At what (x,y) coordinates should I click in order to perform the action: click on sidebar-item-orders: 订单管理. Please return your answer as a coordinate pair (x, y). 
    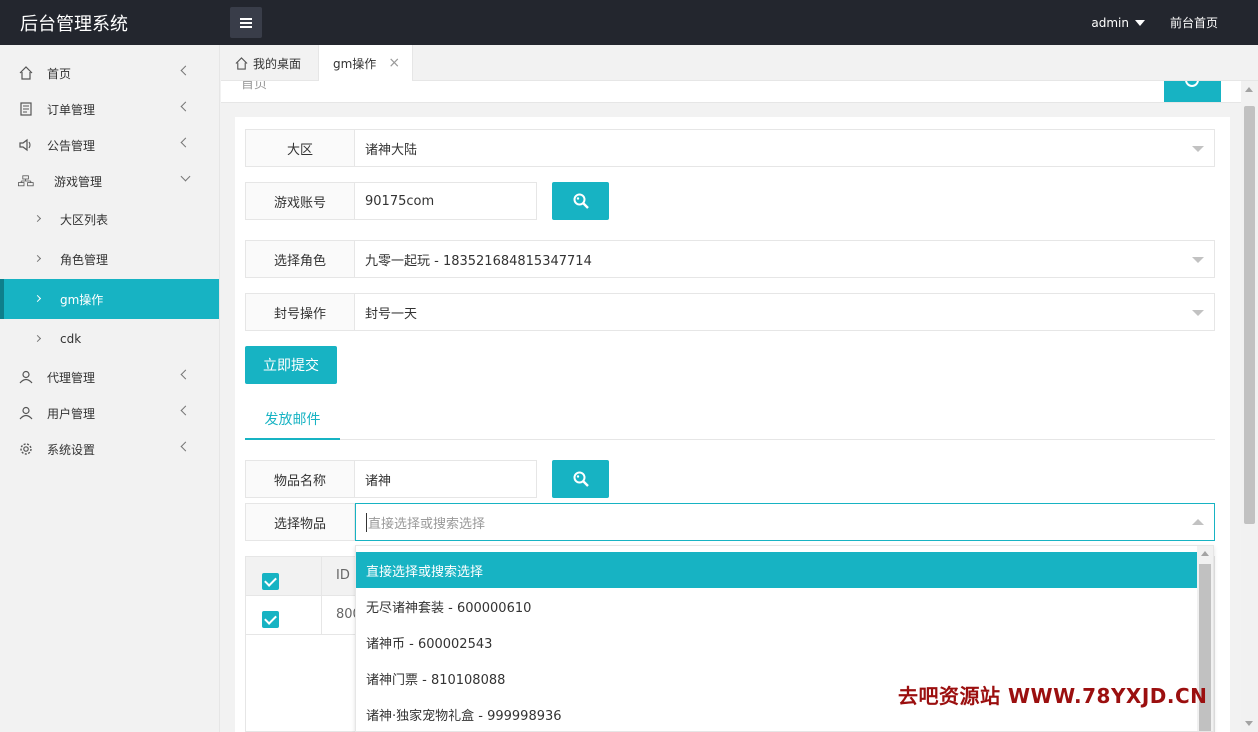
    Looking at the image, I should click on (109, 109).